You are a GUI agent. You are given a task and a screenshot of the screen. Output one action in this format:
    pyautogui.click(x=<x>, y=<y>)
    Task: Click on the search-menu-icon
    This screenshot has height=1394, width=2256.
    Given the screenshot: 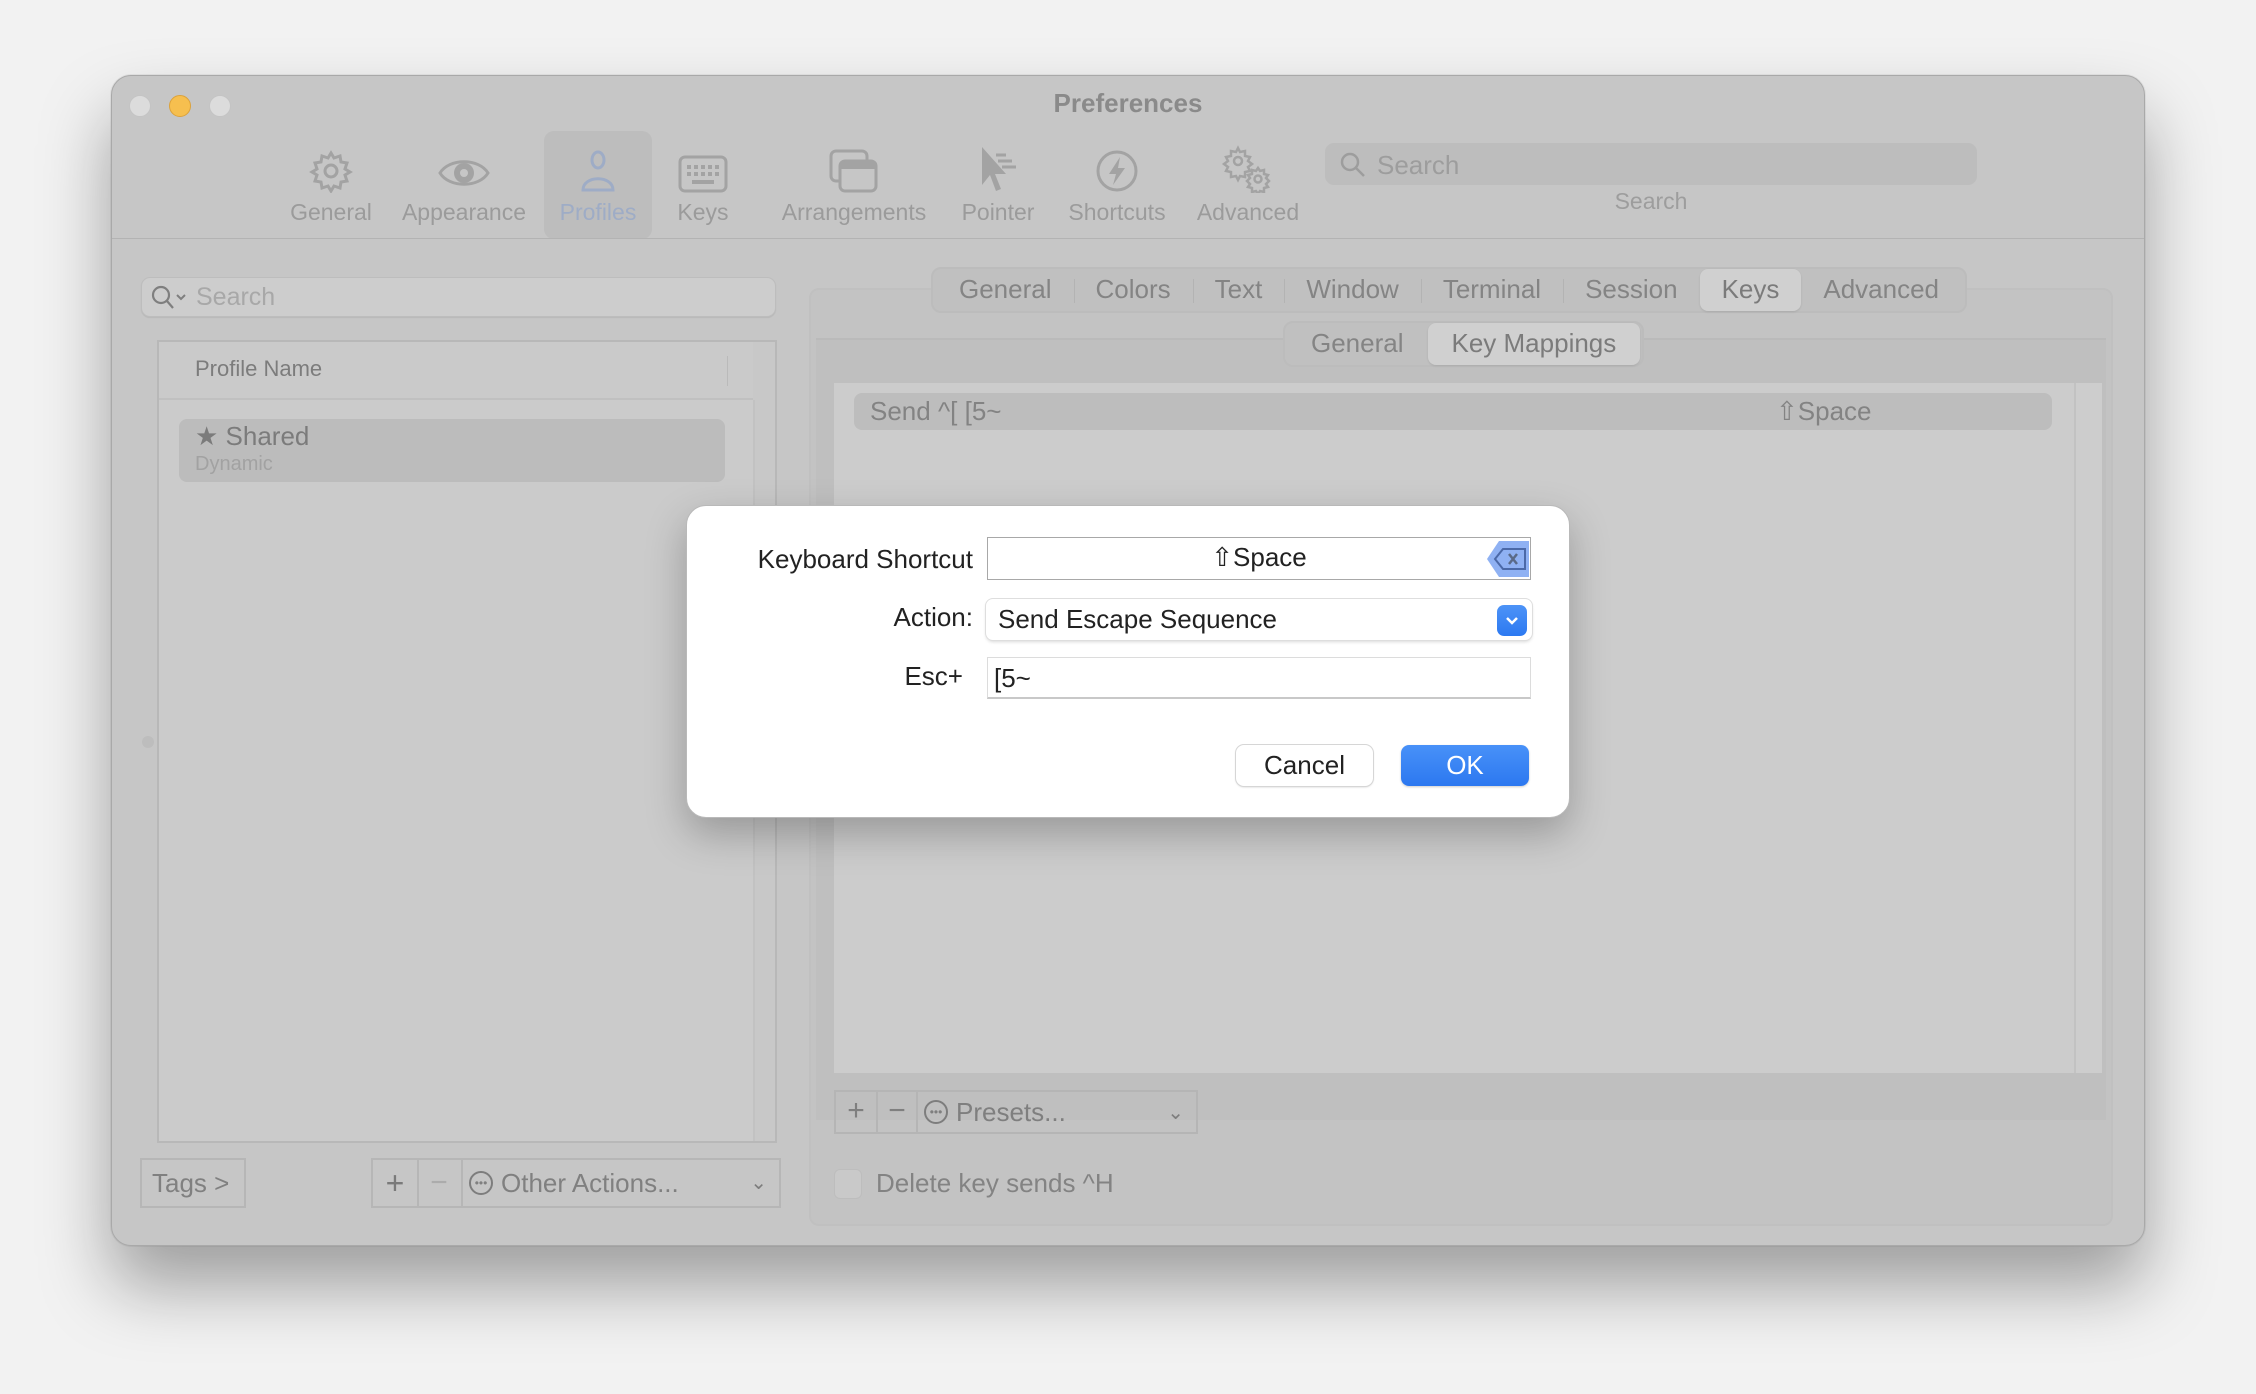 What is the action you would take?
    pyautogui.click(x=168, y=297)
    